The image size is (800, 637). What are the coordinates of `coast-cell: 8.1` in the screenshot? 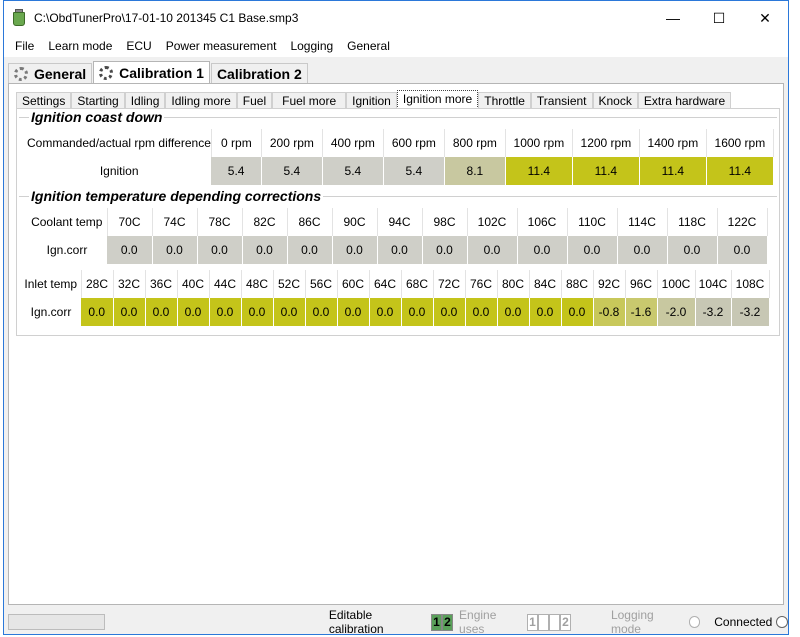 It's located at (475, 171).